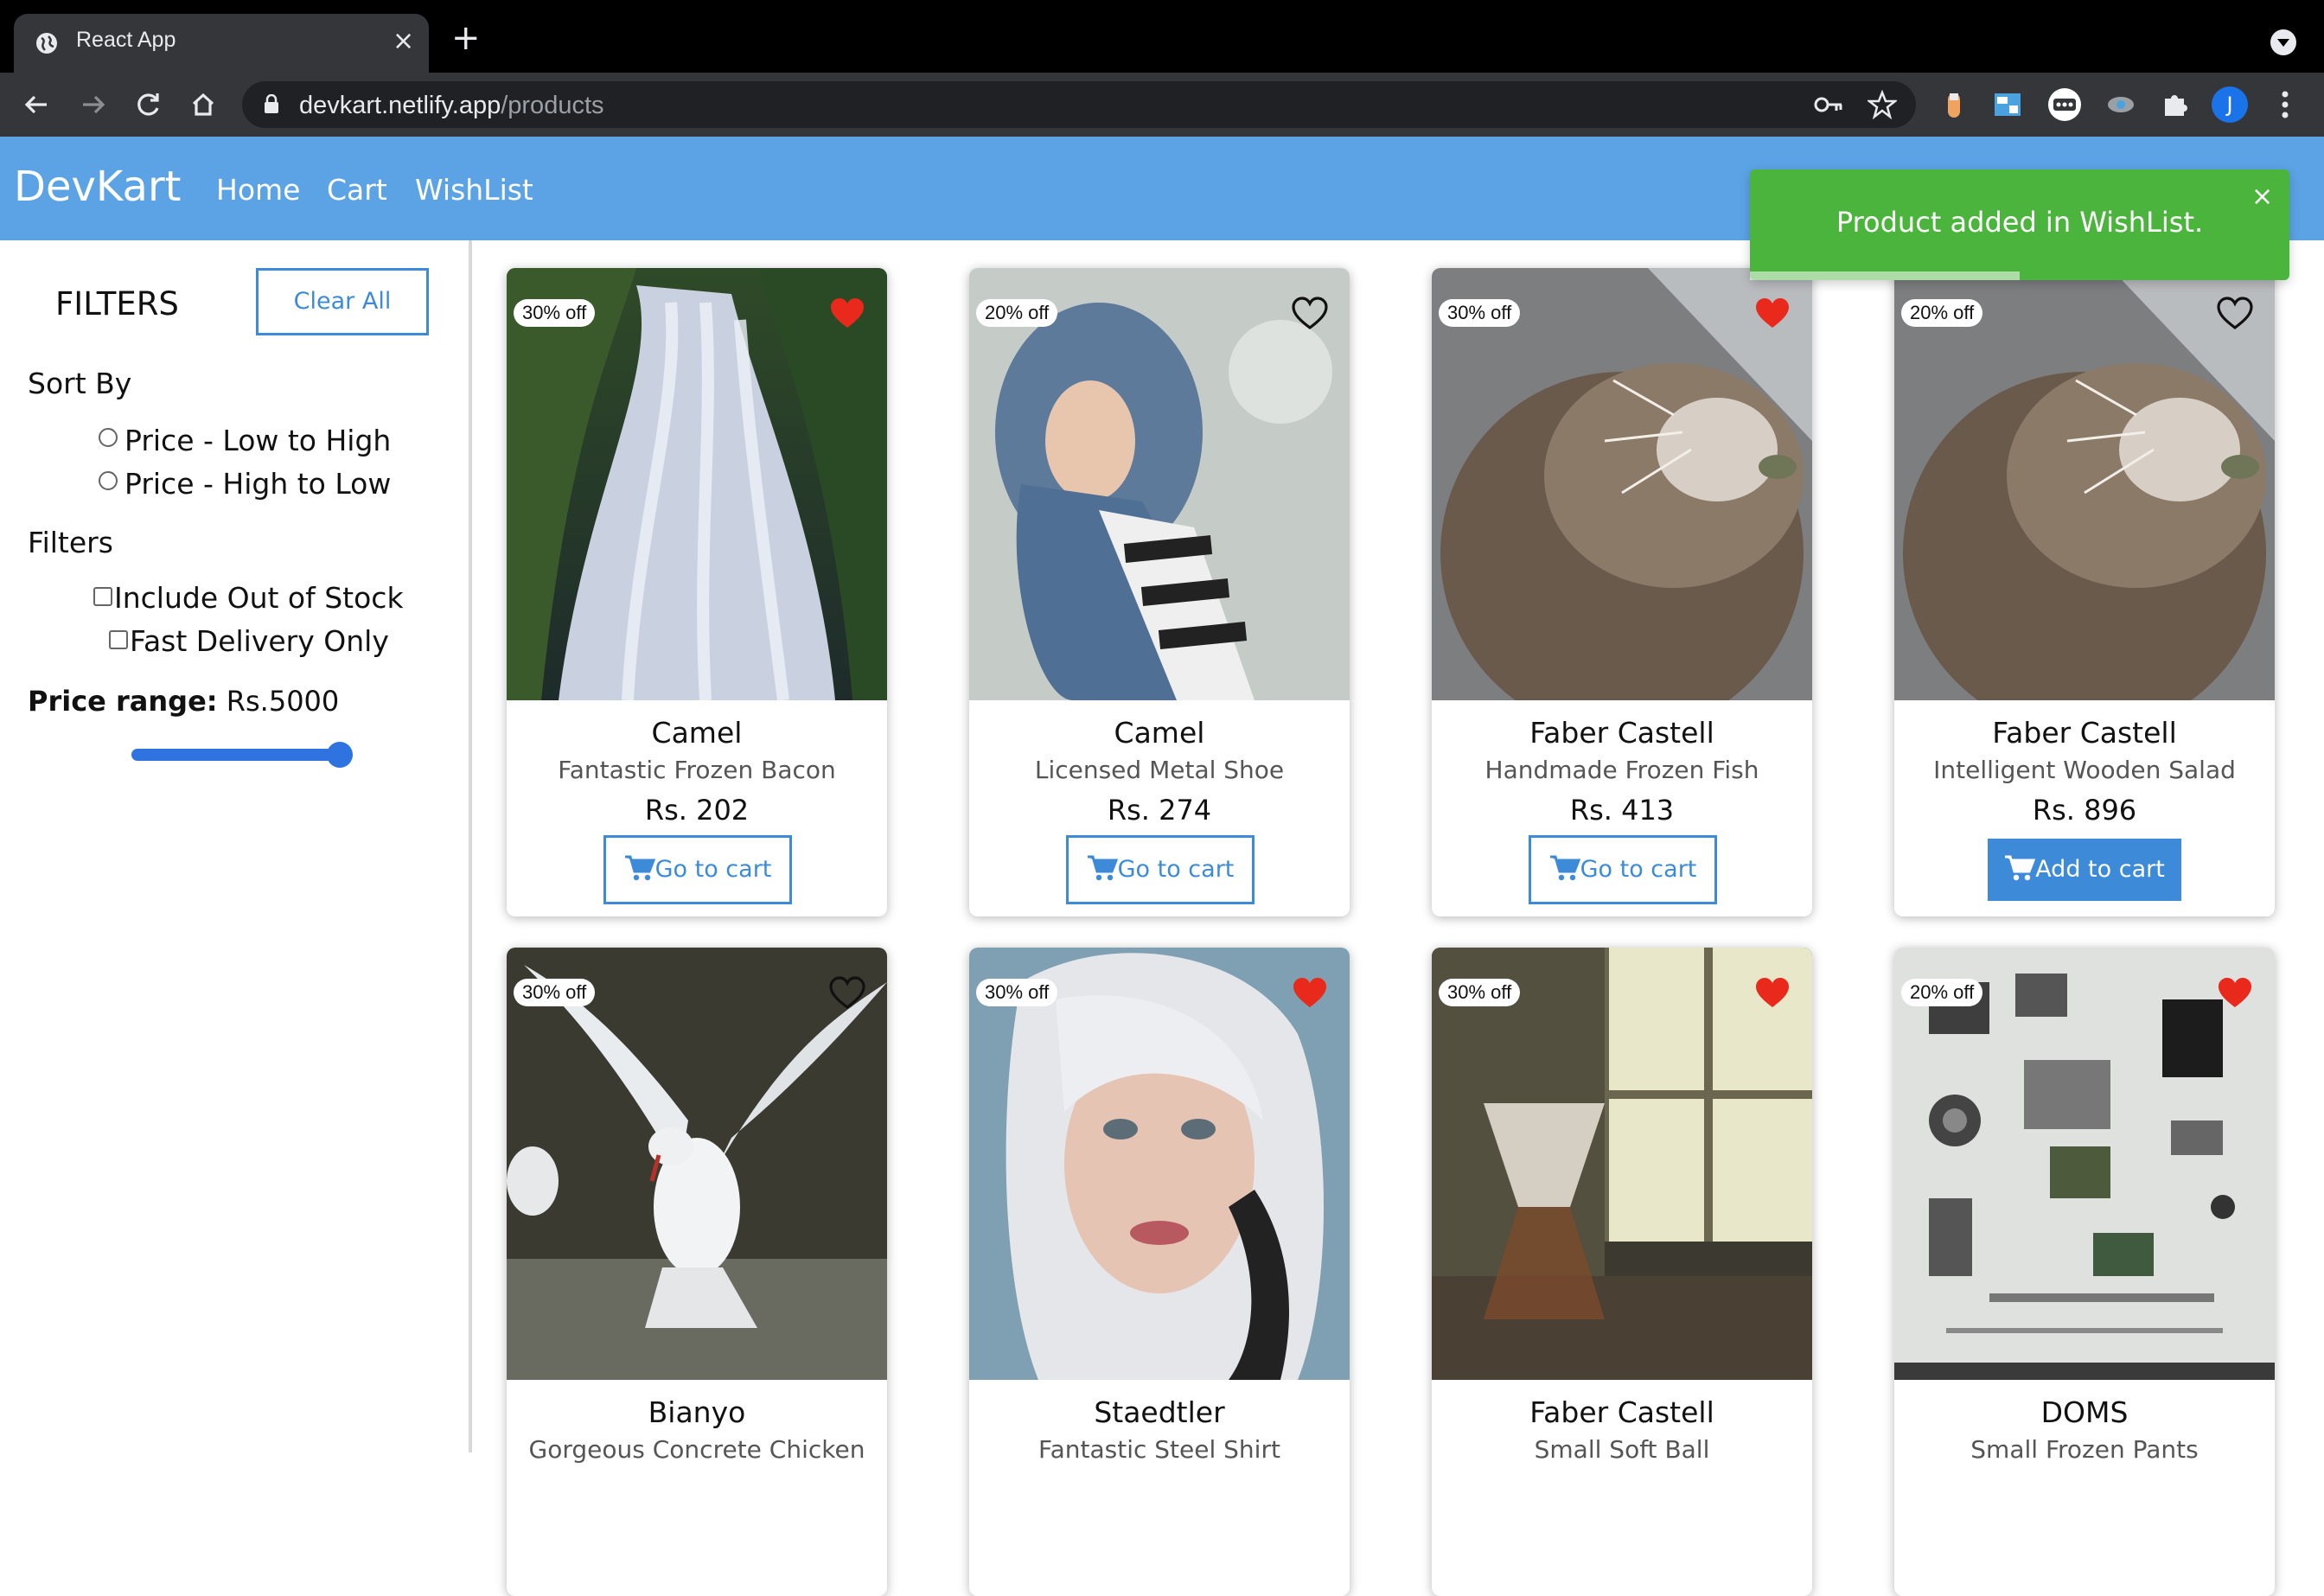  I want to click on home-icon, so click(203, 104).